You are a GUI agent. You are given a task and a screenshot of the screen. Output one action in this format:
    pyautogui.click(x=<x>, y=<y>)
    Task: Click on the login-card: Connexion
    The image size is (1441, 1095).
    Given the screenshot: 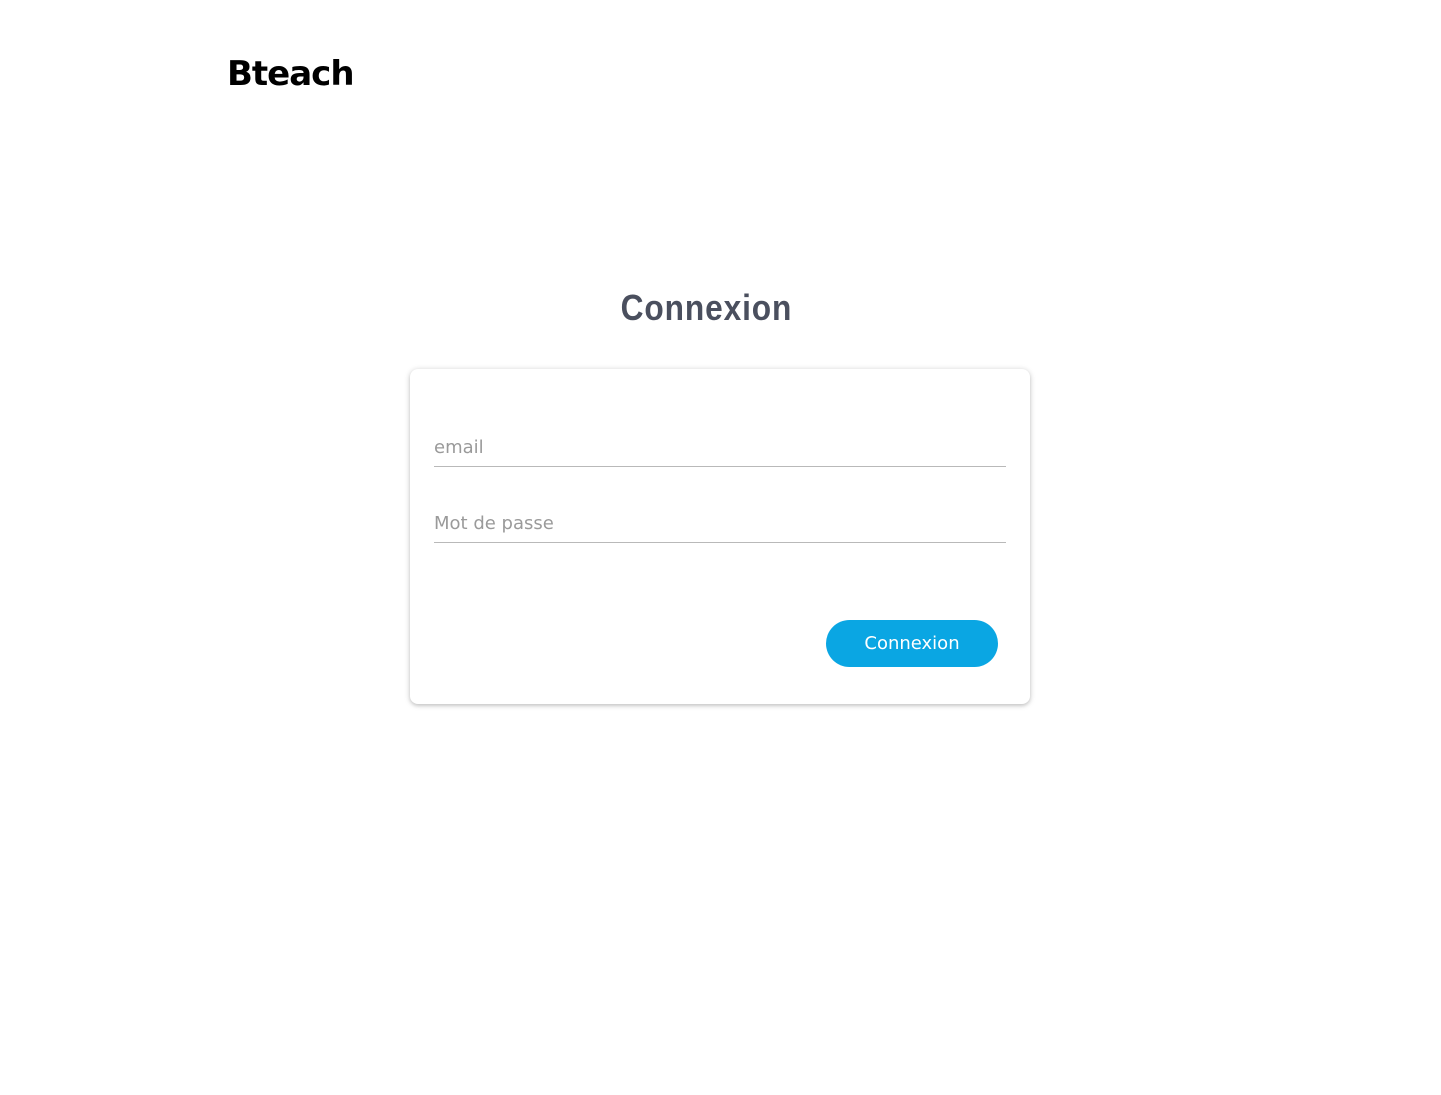 What is the action you would take?
    pyautogui.click(x=720, y=536)
    